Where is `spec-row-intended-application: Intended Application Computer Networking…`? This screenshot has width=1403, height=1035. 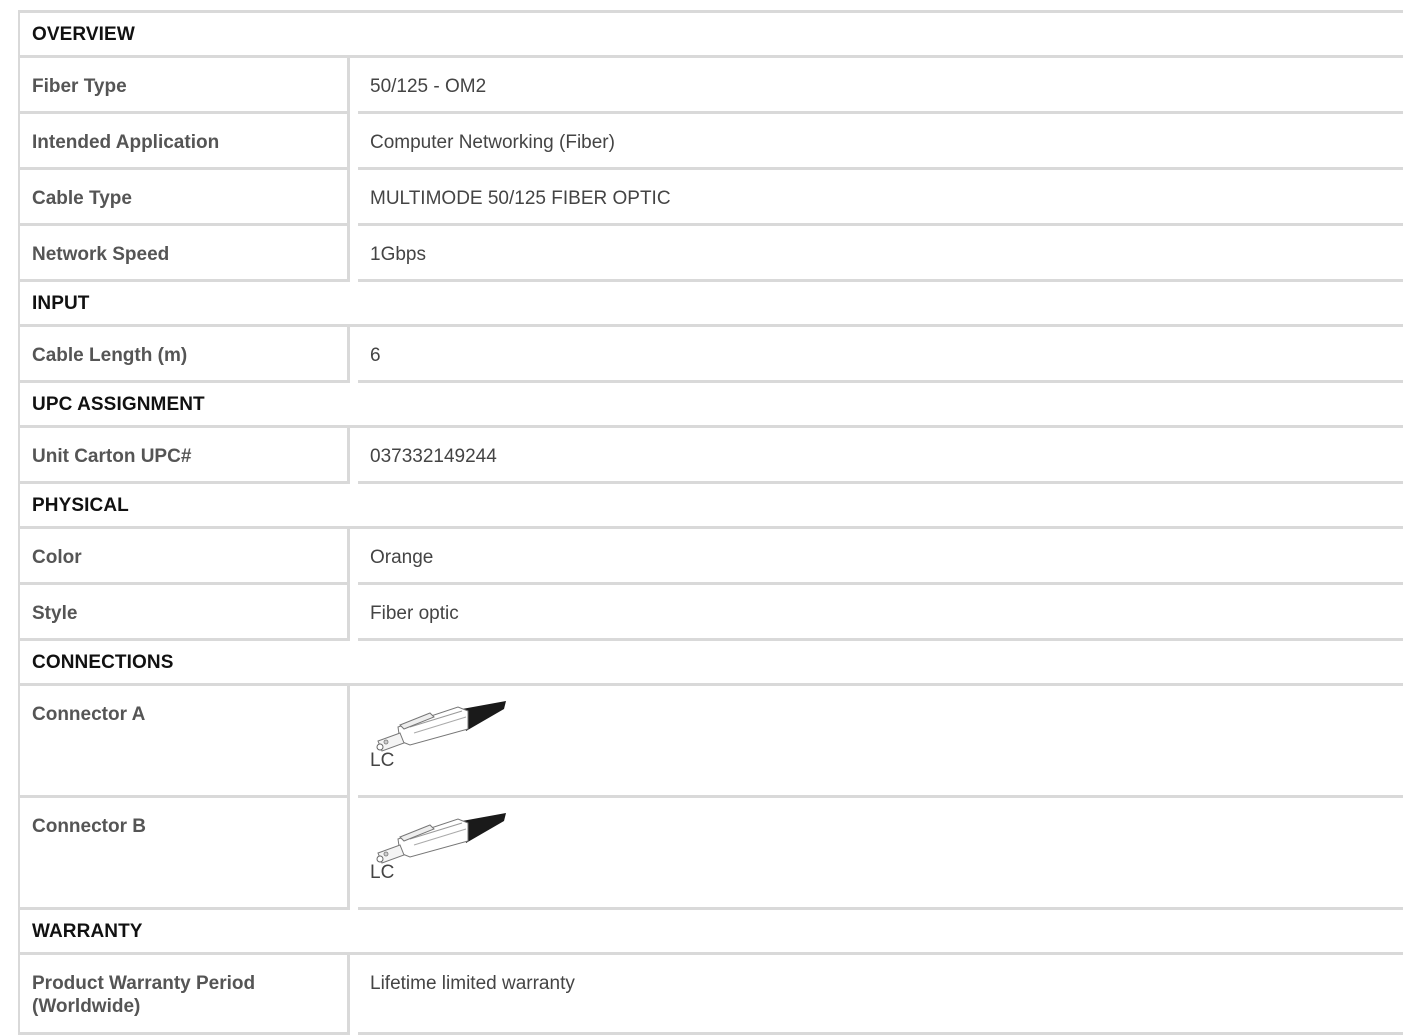
spec-row-intended-application: Intended Application Computer Networking… is located at coordinates (711, 142).